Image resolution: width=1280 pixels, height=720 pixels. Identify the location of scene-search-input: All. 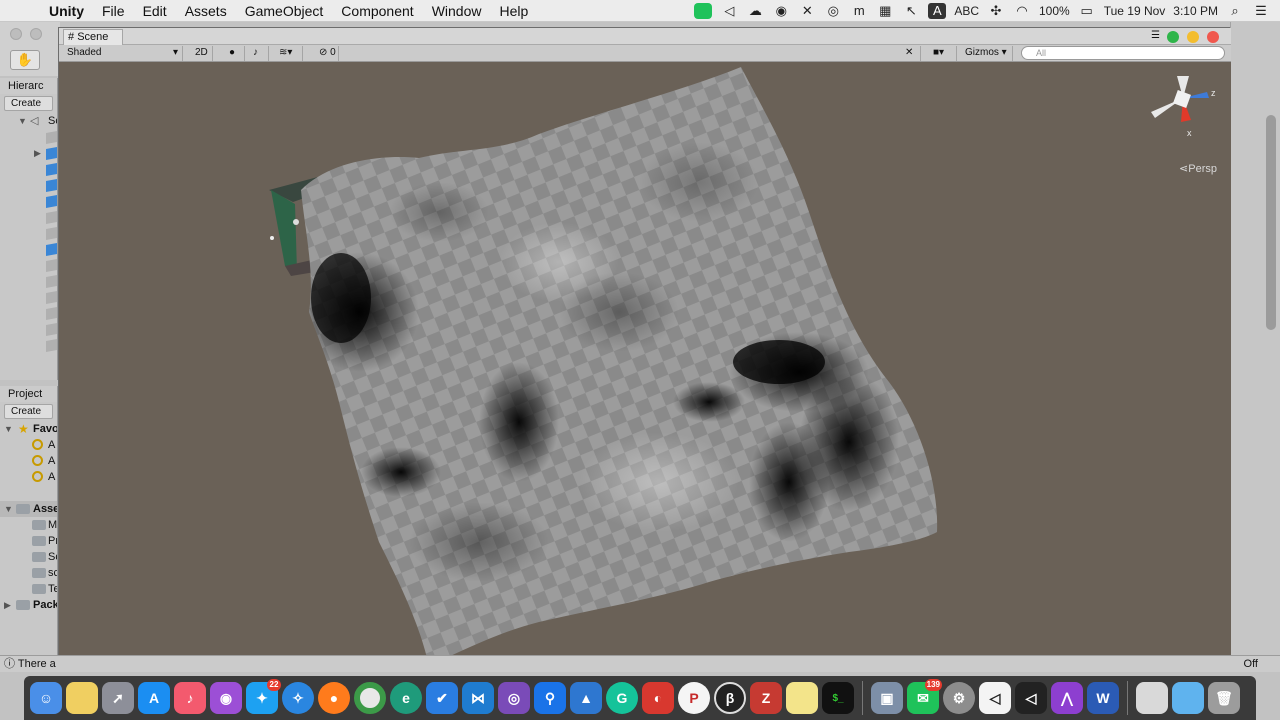
(1123, 53).